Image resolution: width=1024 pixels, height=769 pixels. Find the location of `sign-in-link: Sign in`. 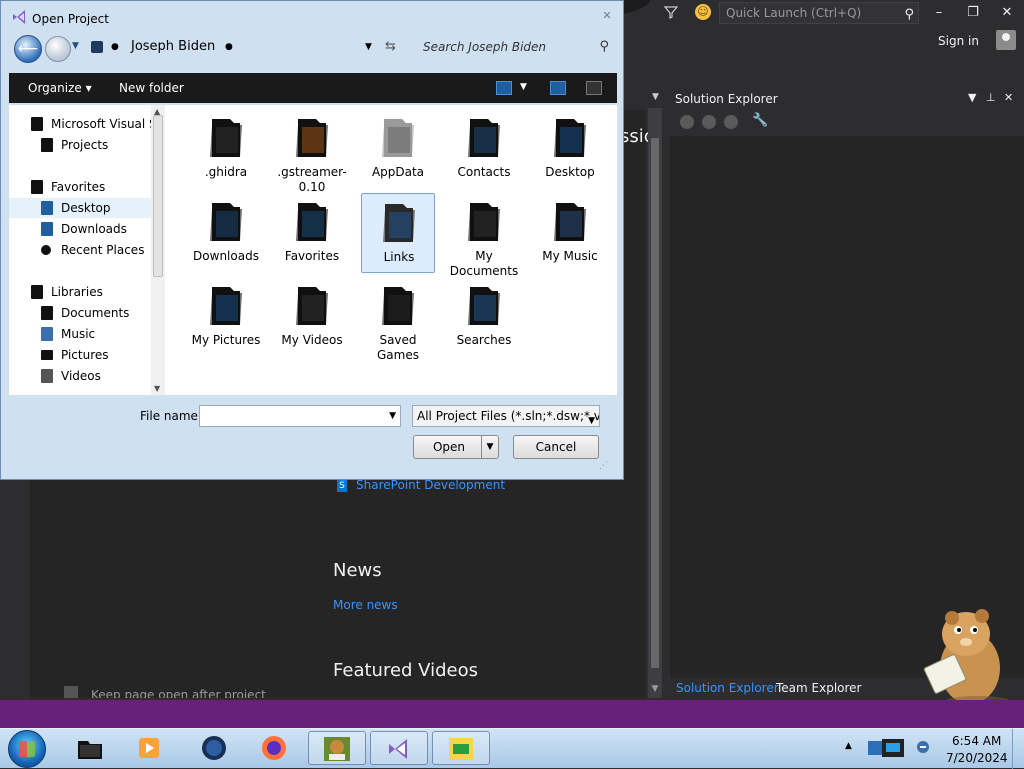

sign-in-link: Sign in is located at coordinates (958, 41).